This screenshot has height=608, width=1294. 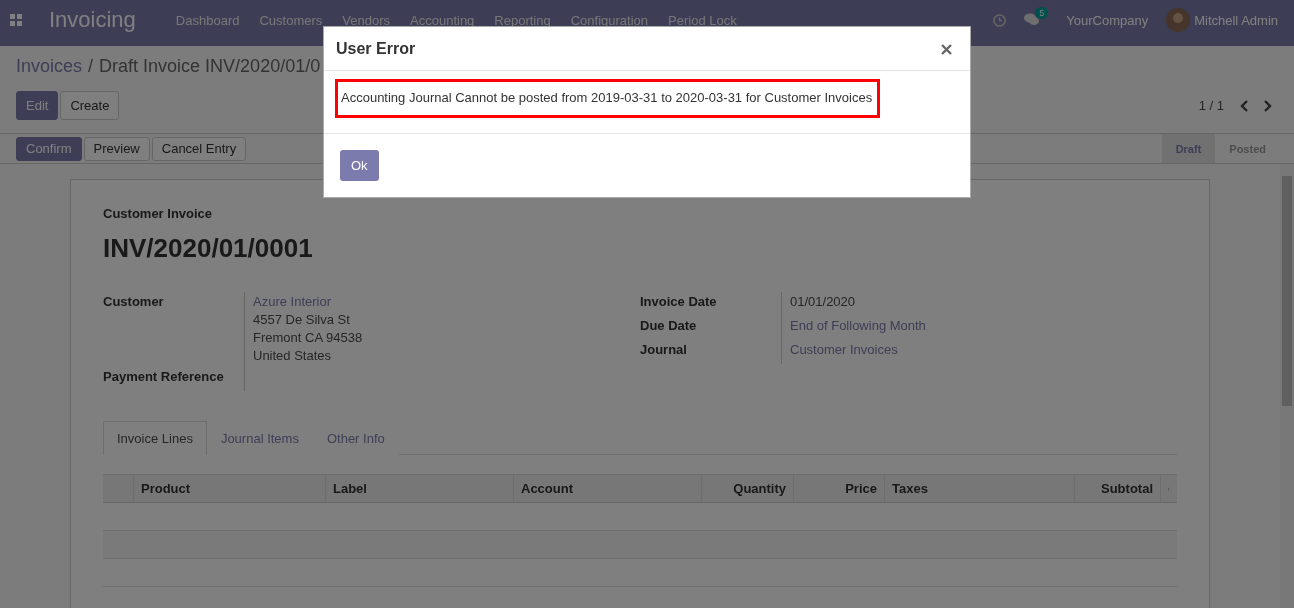 What do you see at coordinates (16, 20) in the screenshot?
I see `apps-menu-icon` at bounding box center [16, 20].